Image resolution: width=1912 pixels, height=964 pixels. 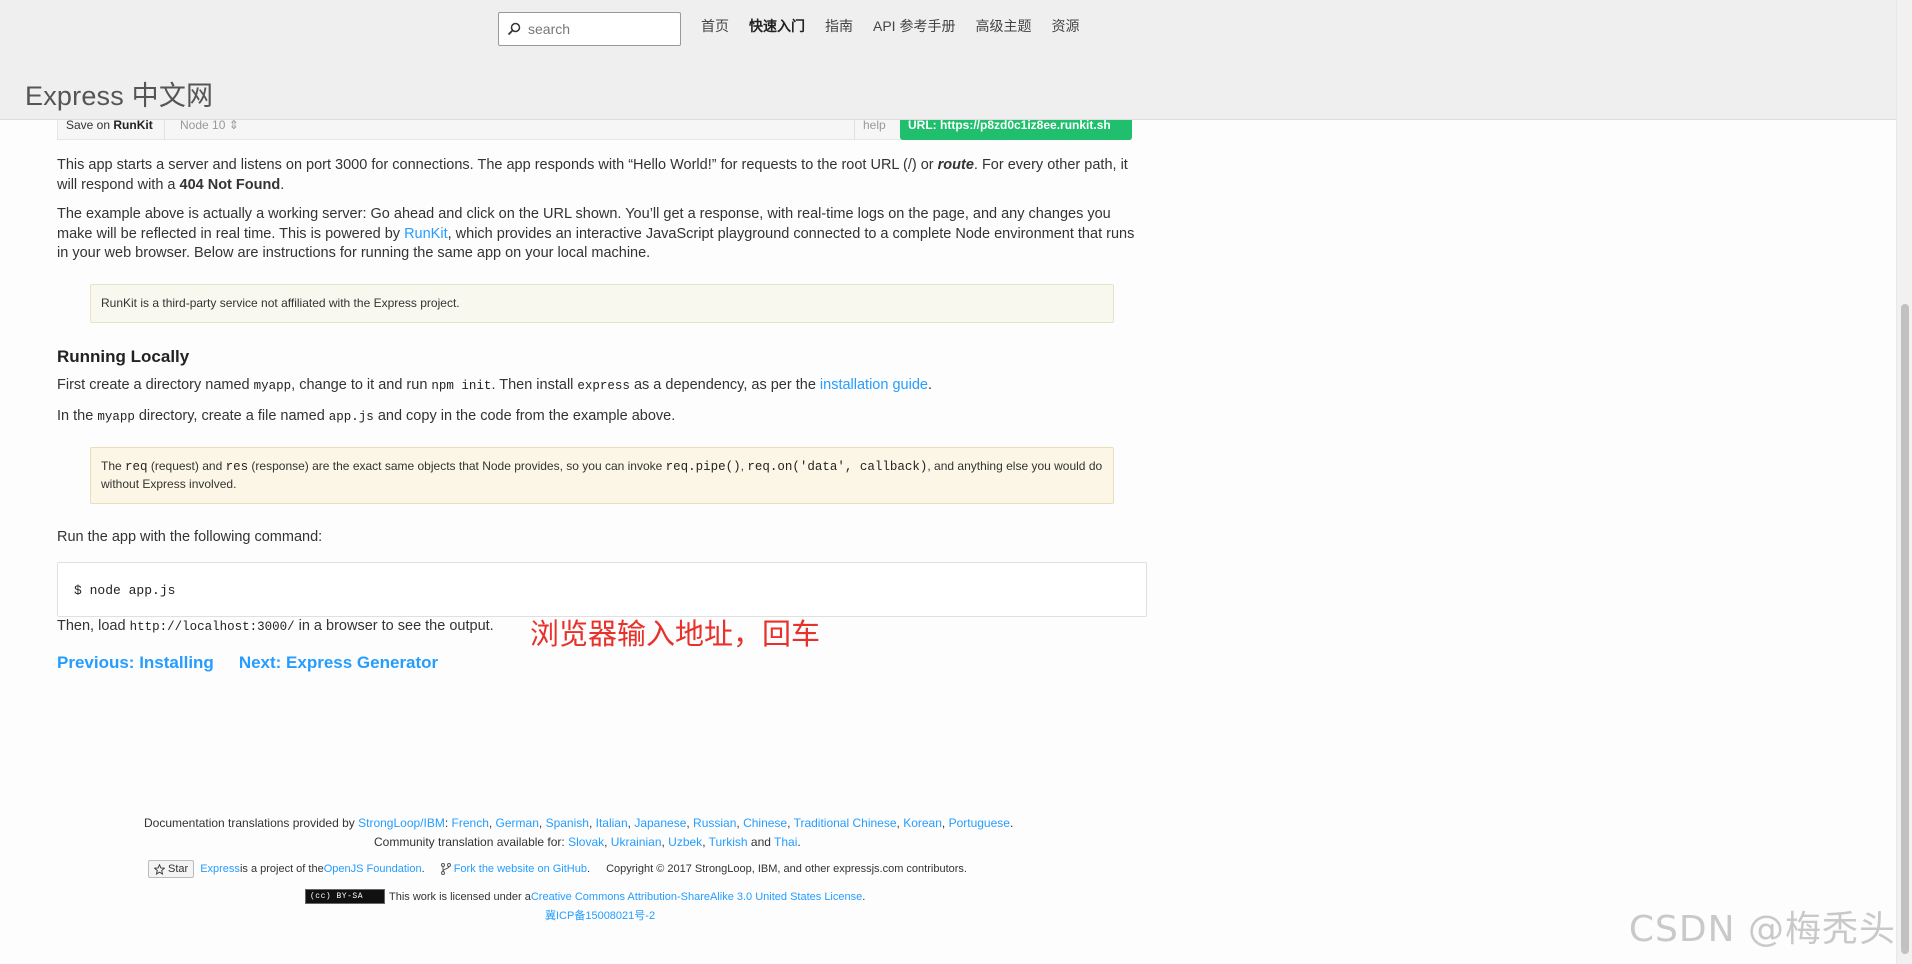 What do you see at coordinates (777, 26) in the screenshot?
I see `nav-getting-started: 快速入门` at bounding box center [777, 26].